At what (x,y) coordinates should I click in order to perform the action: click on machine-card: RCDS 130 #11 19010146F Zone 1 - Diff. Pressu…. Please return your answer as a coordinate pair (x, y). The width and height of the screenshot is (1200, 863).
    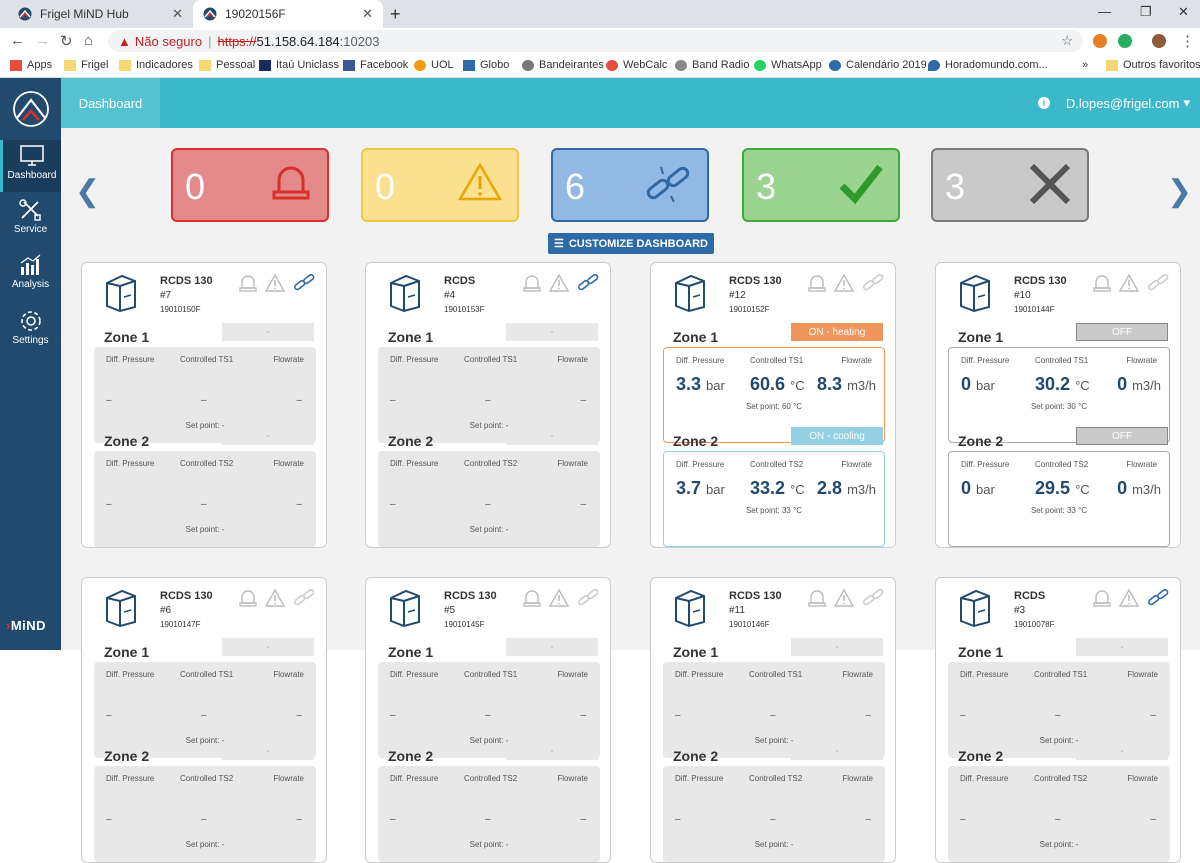
    Looking at the image, I should click on (773, 720).